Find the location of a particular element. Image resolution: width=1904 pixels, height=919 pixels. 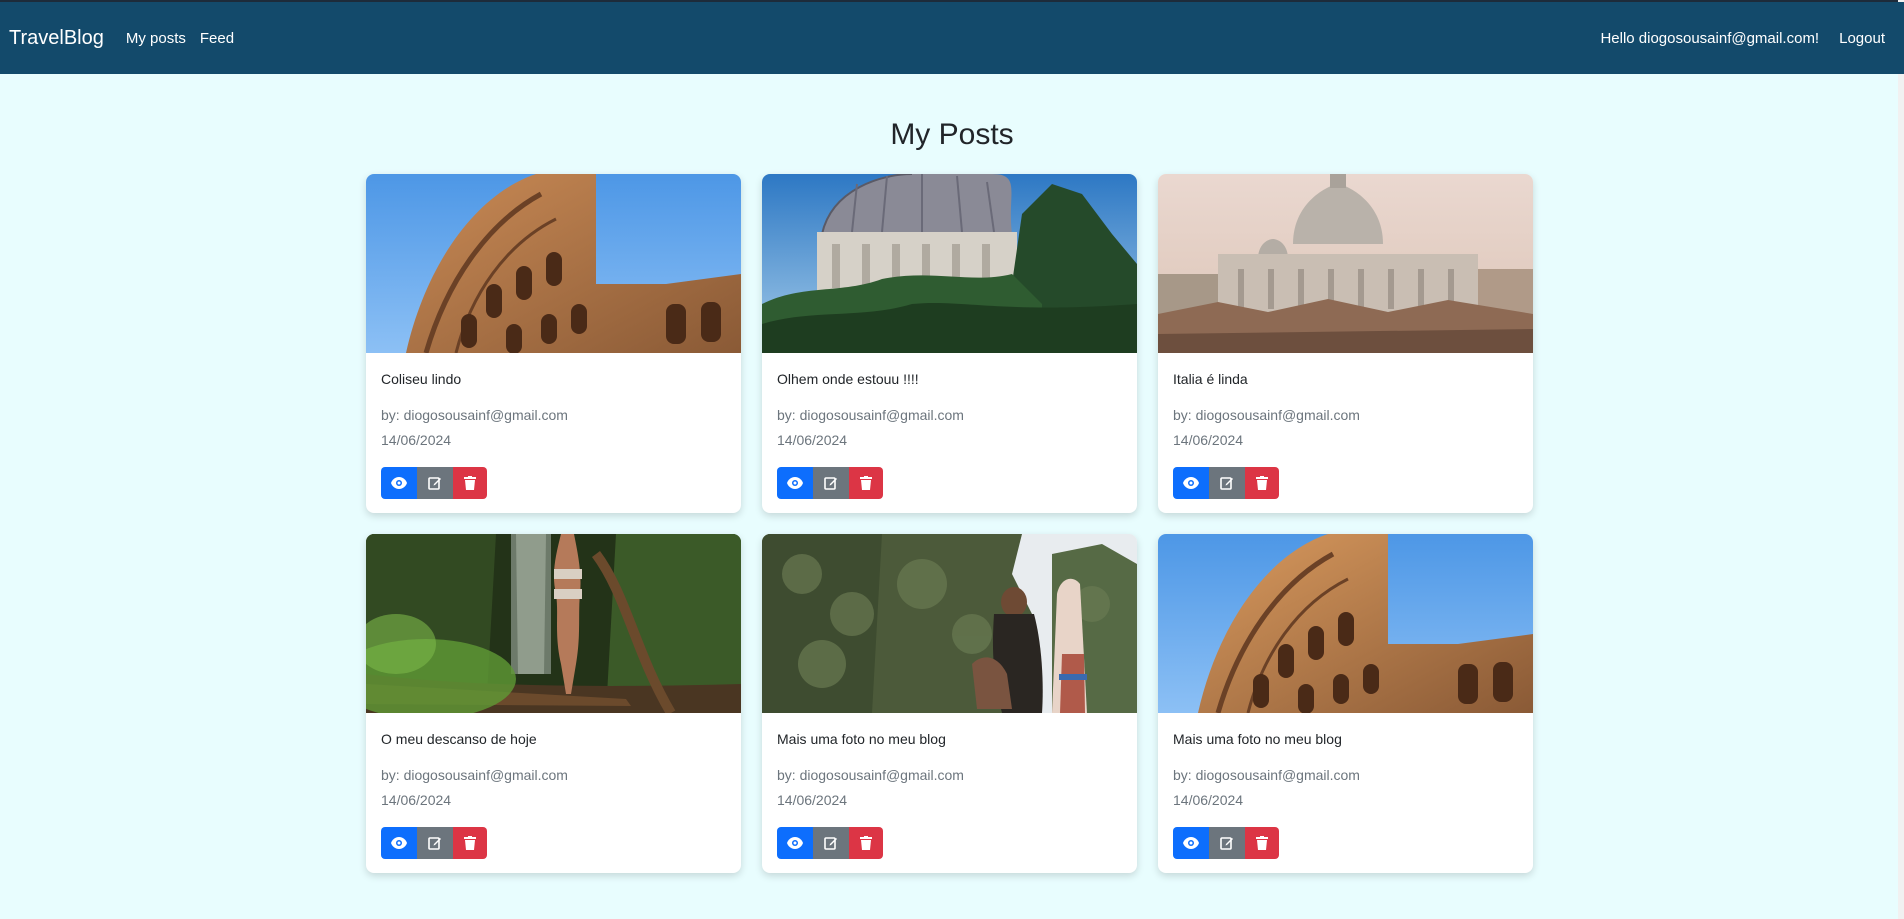

post-title: Coliseu lindo is located at coordinates (421, 379).